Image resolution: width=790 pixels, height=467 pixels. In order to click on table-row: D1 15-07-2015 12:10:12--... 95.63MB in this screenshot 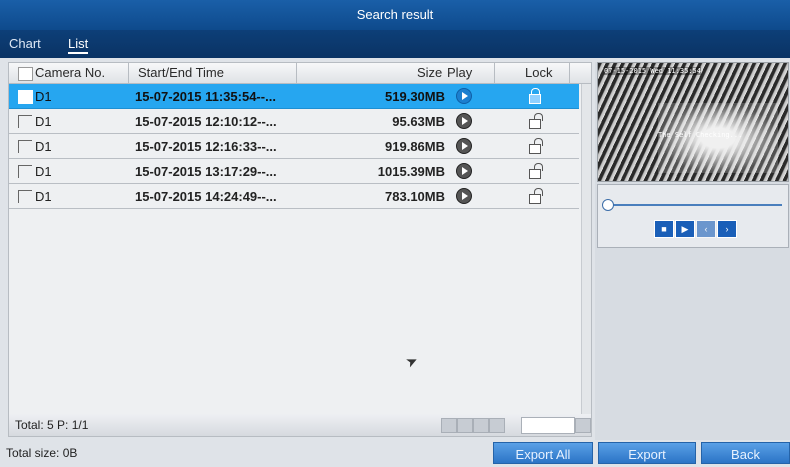, I will do `click(294, 121)`.